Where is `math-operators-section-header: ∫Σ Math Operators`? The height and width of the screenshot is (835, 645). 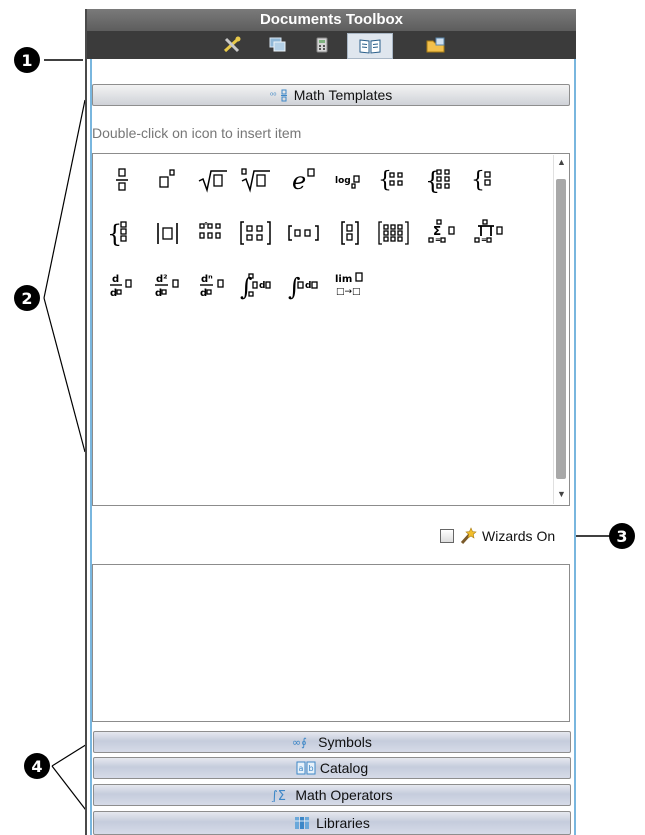
math-operators-section-header: ∫Σ Math Operators is located at coordinates (332, 795).